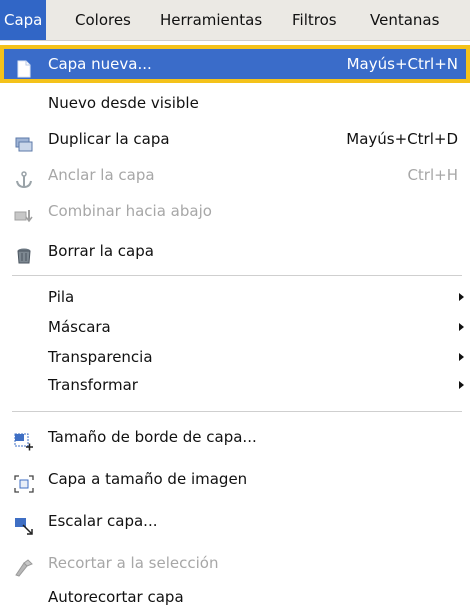  What do you see at coordinates (432, 175) in the screenshot?
I see `menu-item-shortcut: Ctrl+H` at bounding box center [432, 175].